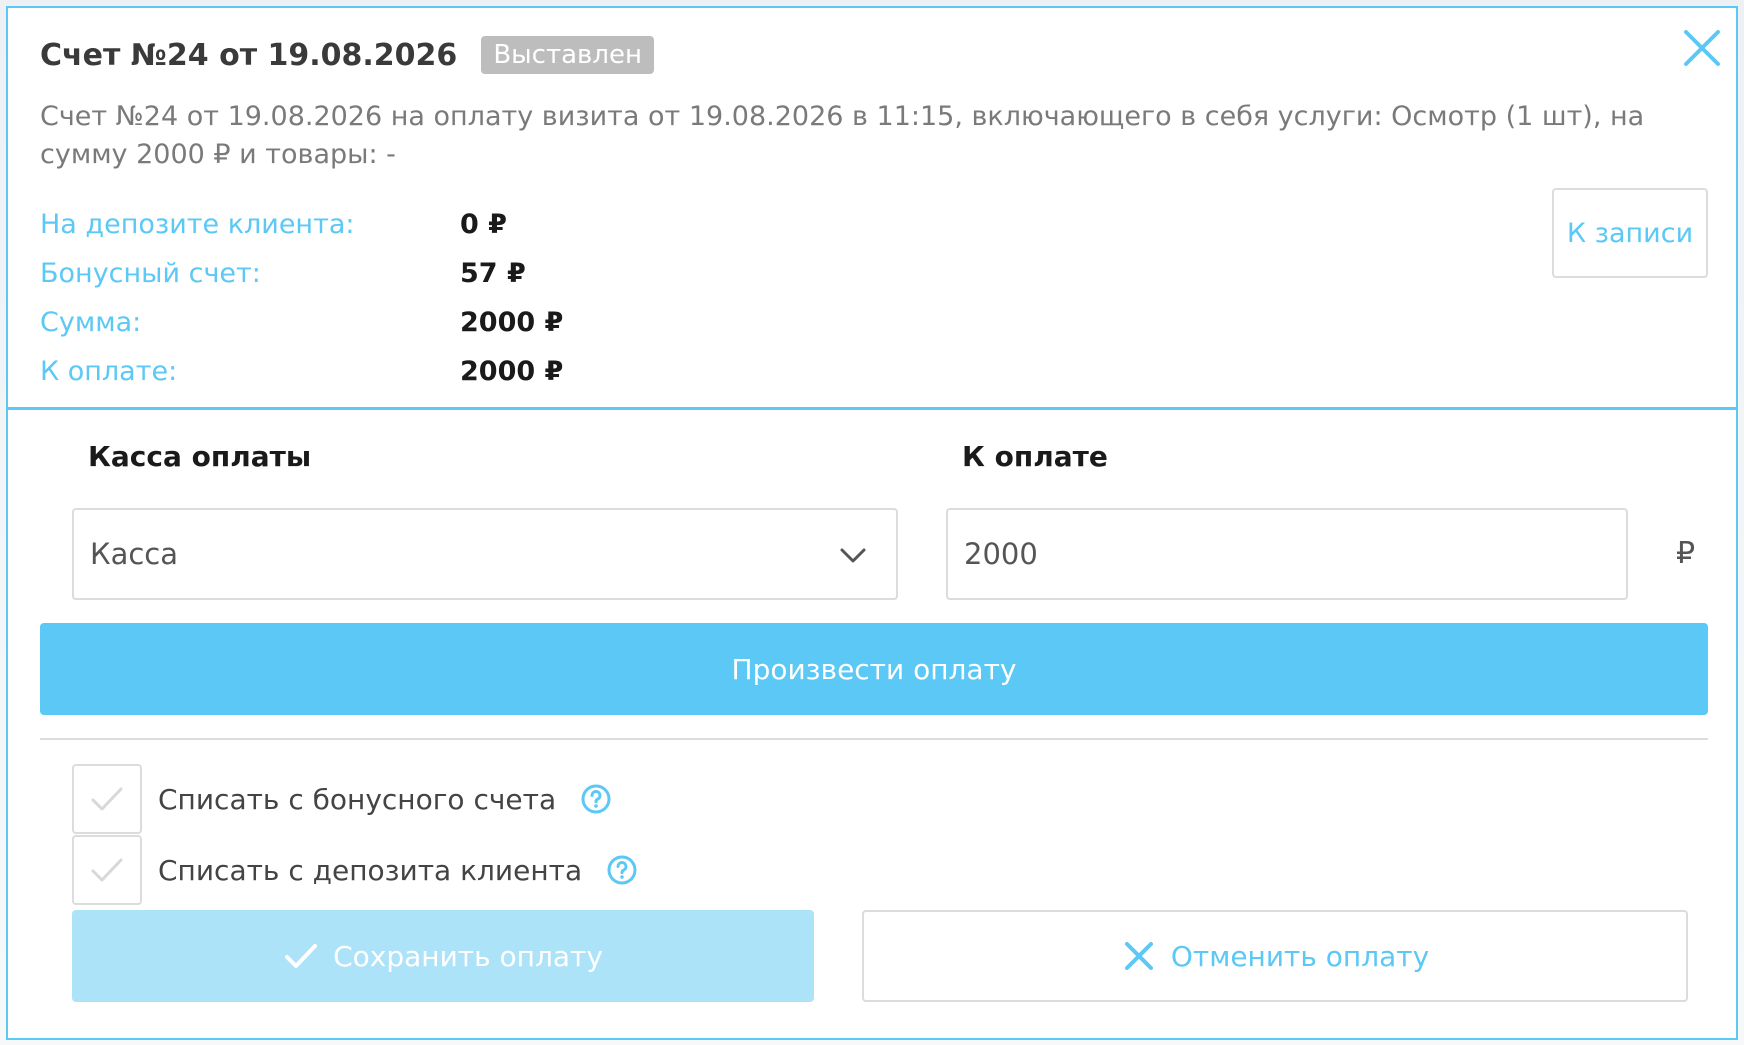 The height and width of the screenshot is (1045, 1744). I want to click on info-label: На депозите клиента:, so click(197, 224).